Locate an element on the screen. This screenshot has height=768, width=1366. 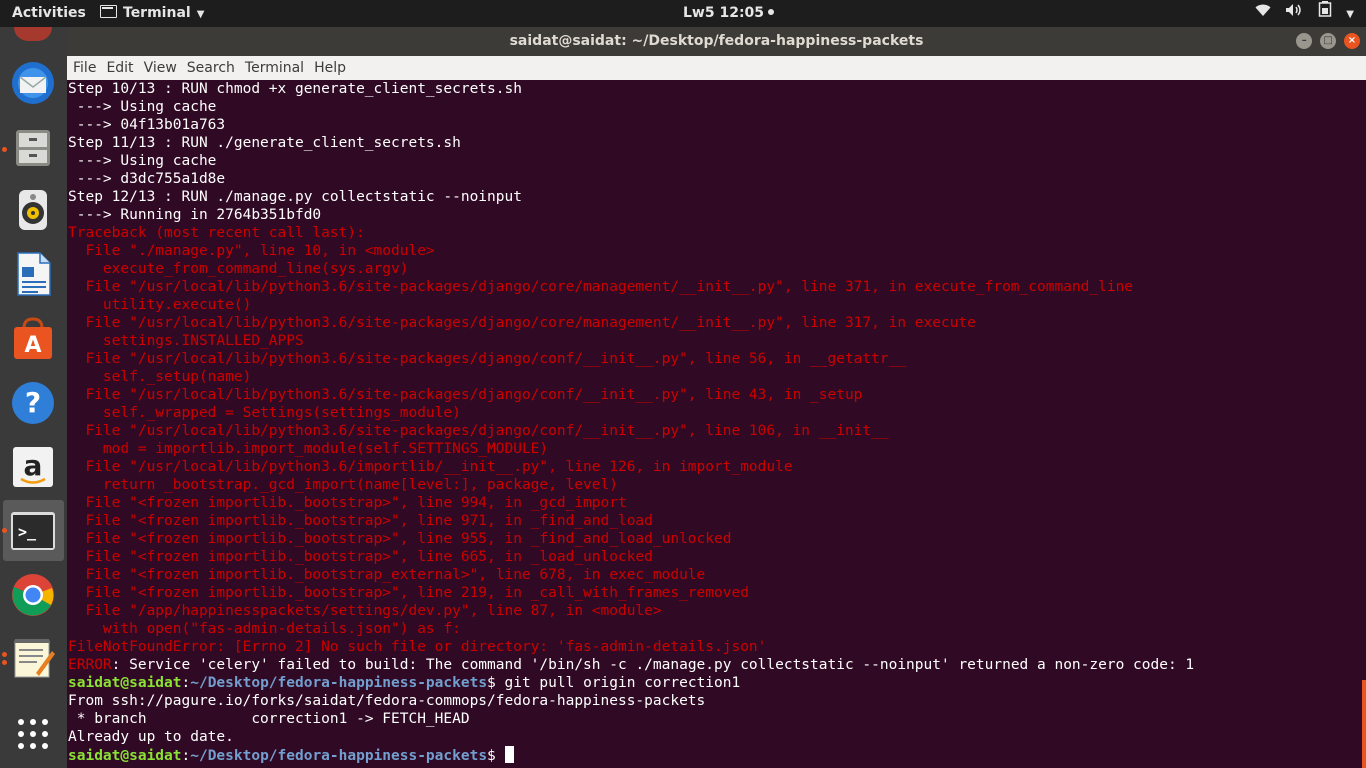
show-applications-icon is located at coordinates (33, 734).